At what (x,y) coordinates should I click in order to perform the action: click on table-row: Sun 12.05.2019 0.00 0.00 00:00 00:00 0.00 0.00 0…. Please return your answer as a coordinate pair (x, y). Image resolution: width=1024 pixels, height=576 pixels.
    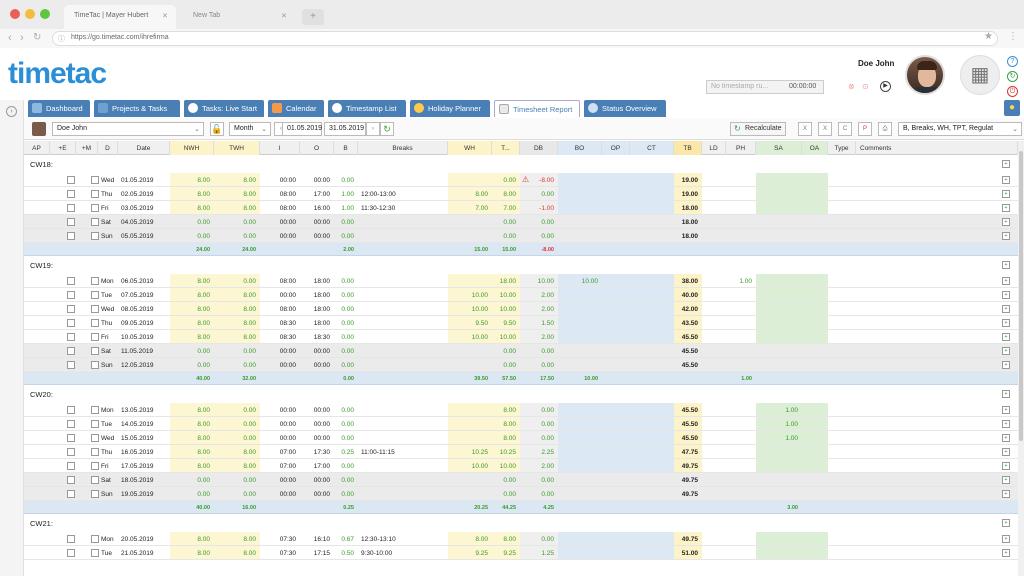
    Looking at the image, I should click on (521, 365).